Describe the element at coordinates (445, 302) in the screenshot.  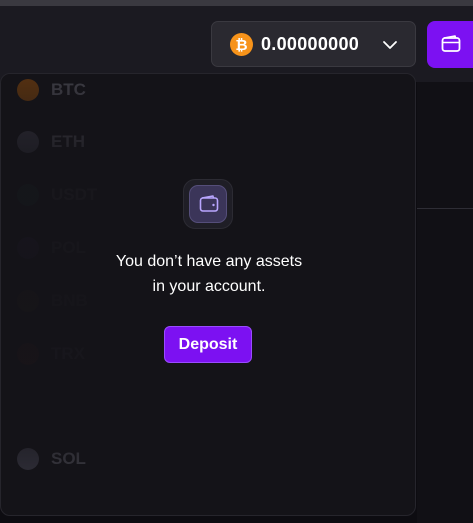
I see `content-area` at that location.